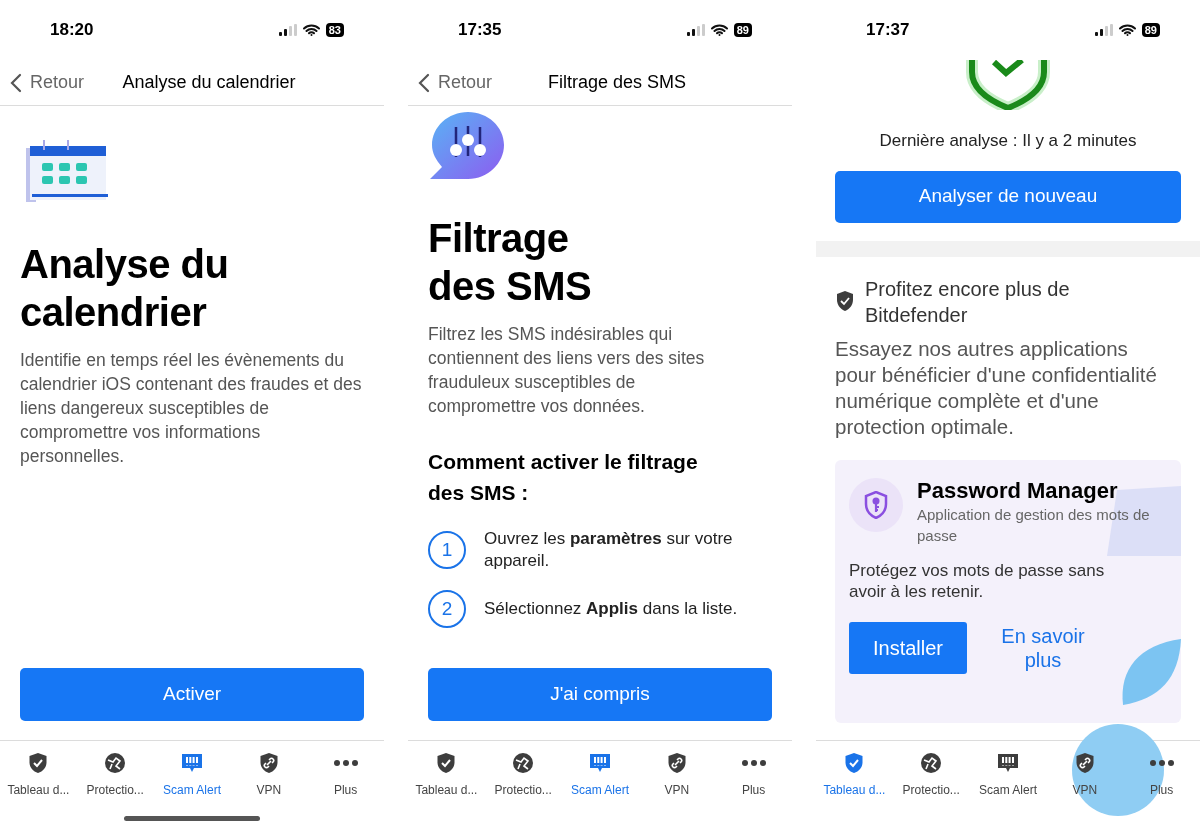  Describe the element at coordinates (617, 82) in the screenshot. I see `nav-title: Filtrage des SMS` at that location.